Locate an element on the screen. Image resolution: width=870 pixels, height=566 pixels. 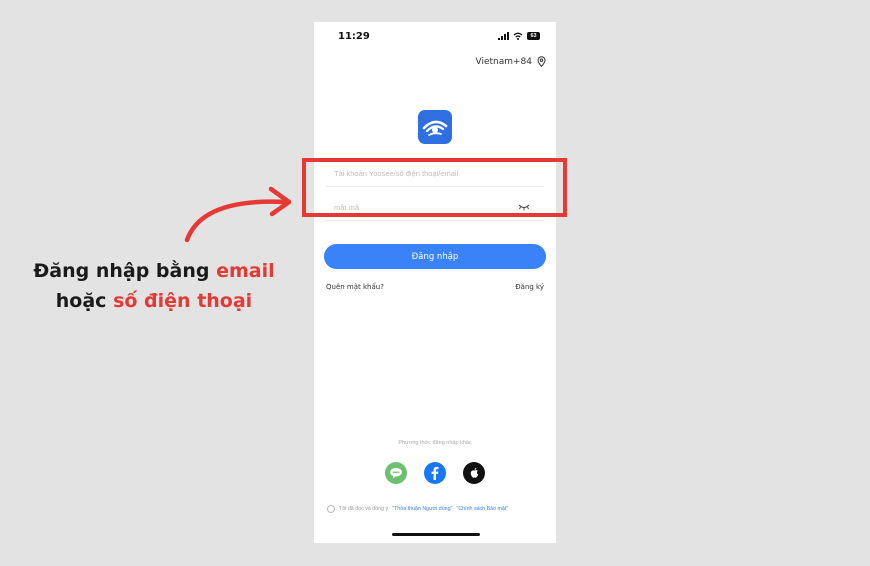
apple-login-button is located at coordinates (474, 473).